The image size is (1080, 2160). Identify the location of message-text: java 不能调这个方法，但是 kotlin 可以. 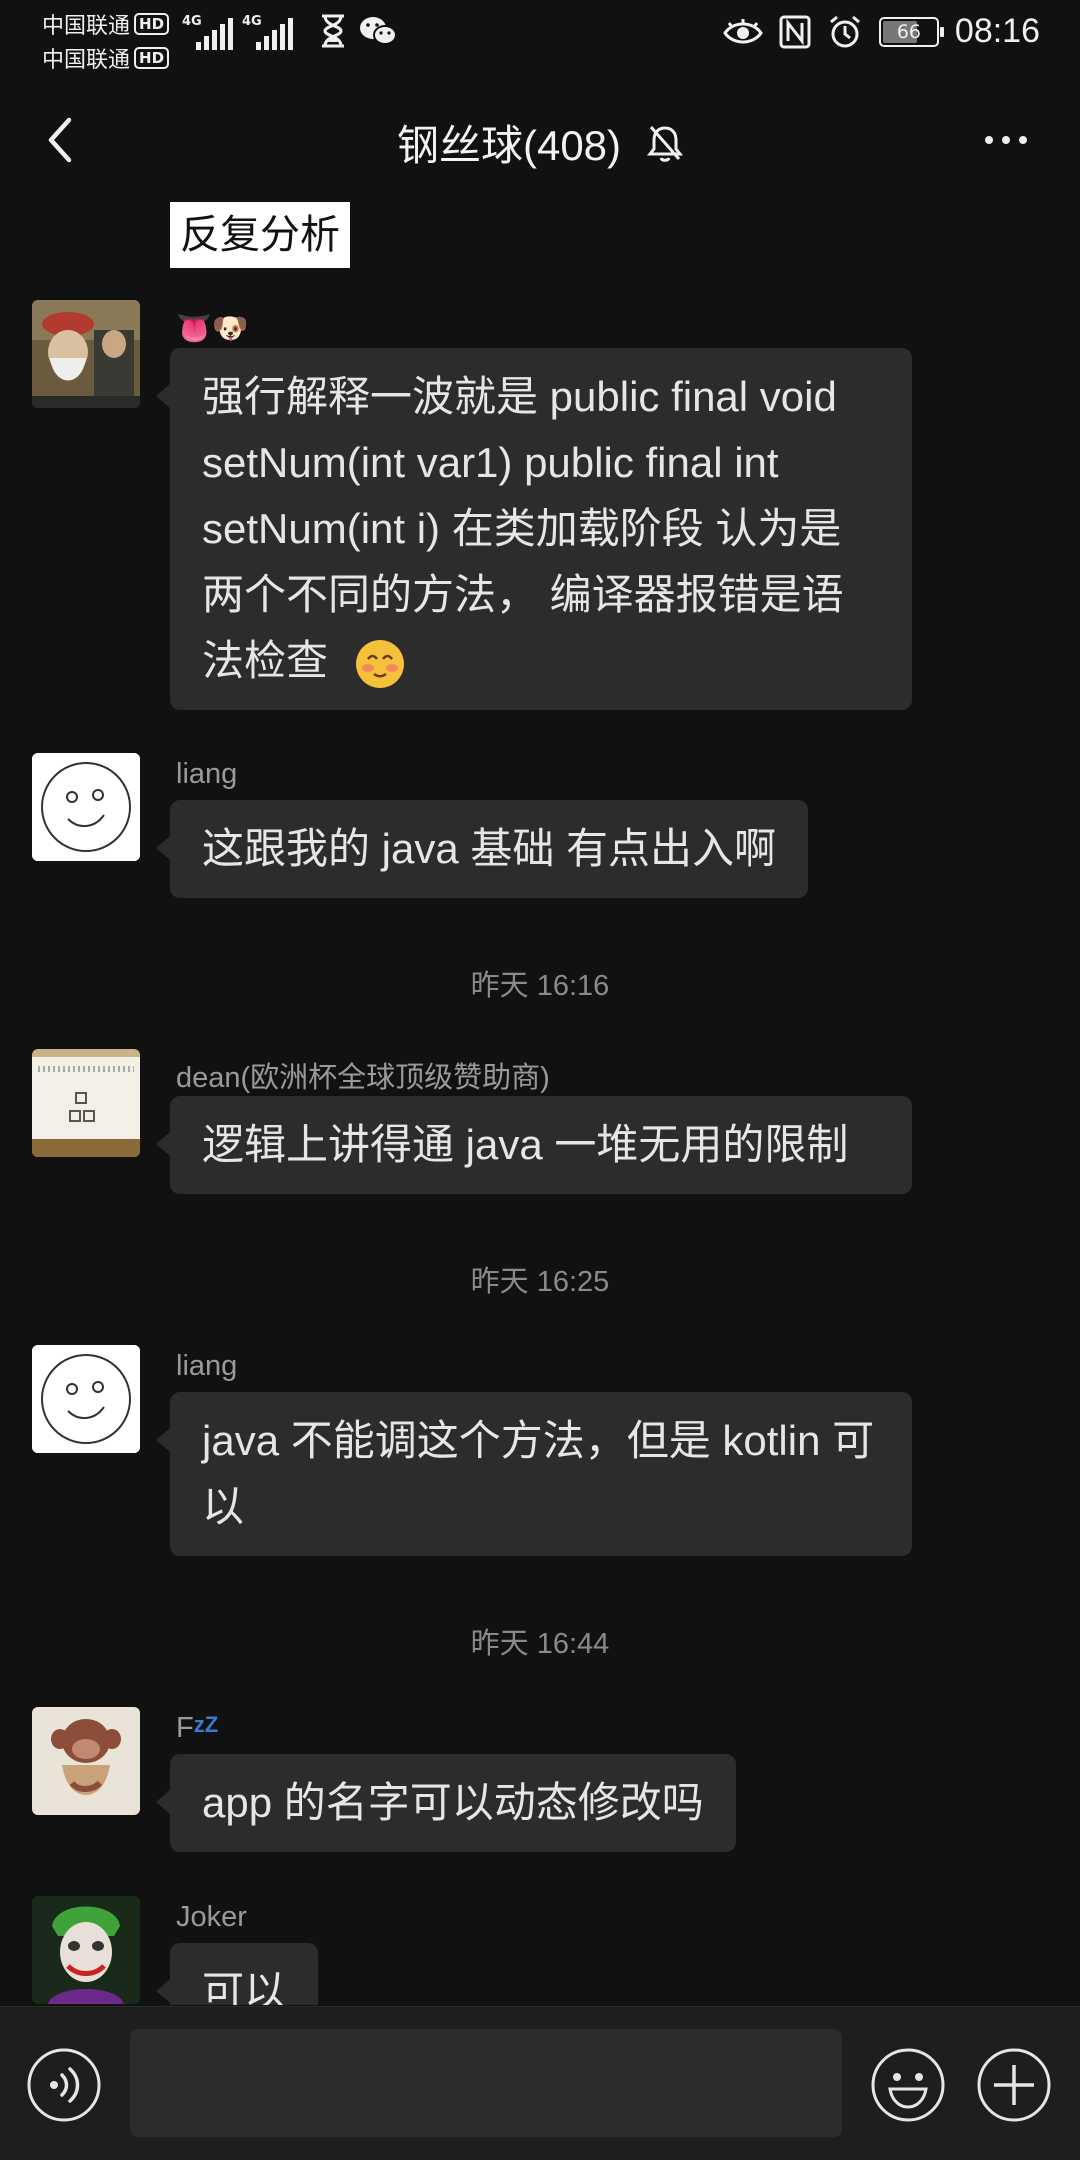
(538, 1473).